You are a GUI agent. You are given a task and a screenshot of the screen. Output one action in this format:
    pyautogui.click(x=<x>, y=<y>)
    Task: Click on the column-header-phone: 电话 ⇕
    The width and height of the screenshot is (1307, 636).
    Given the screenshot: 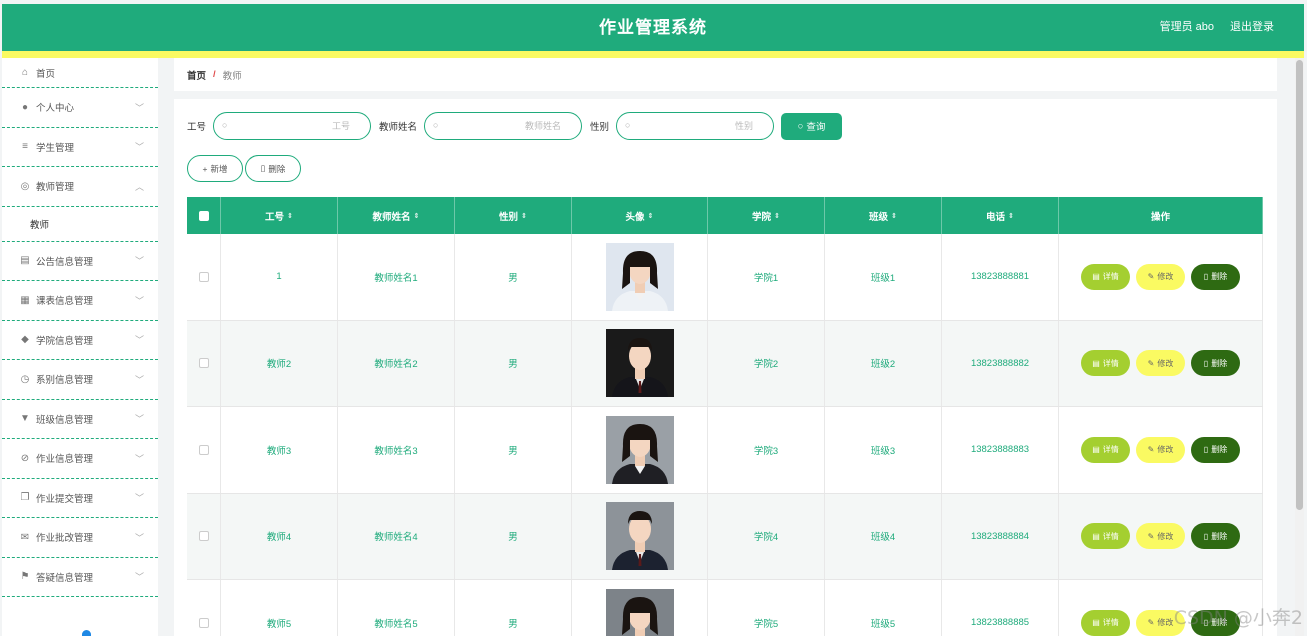 What is the action you would take?
    pyautogui.click(x=1000, y=215)
    